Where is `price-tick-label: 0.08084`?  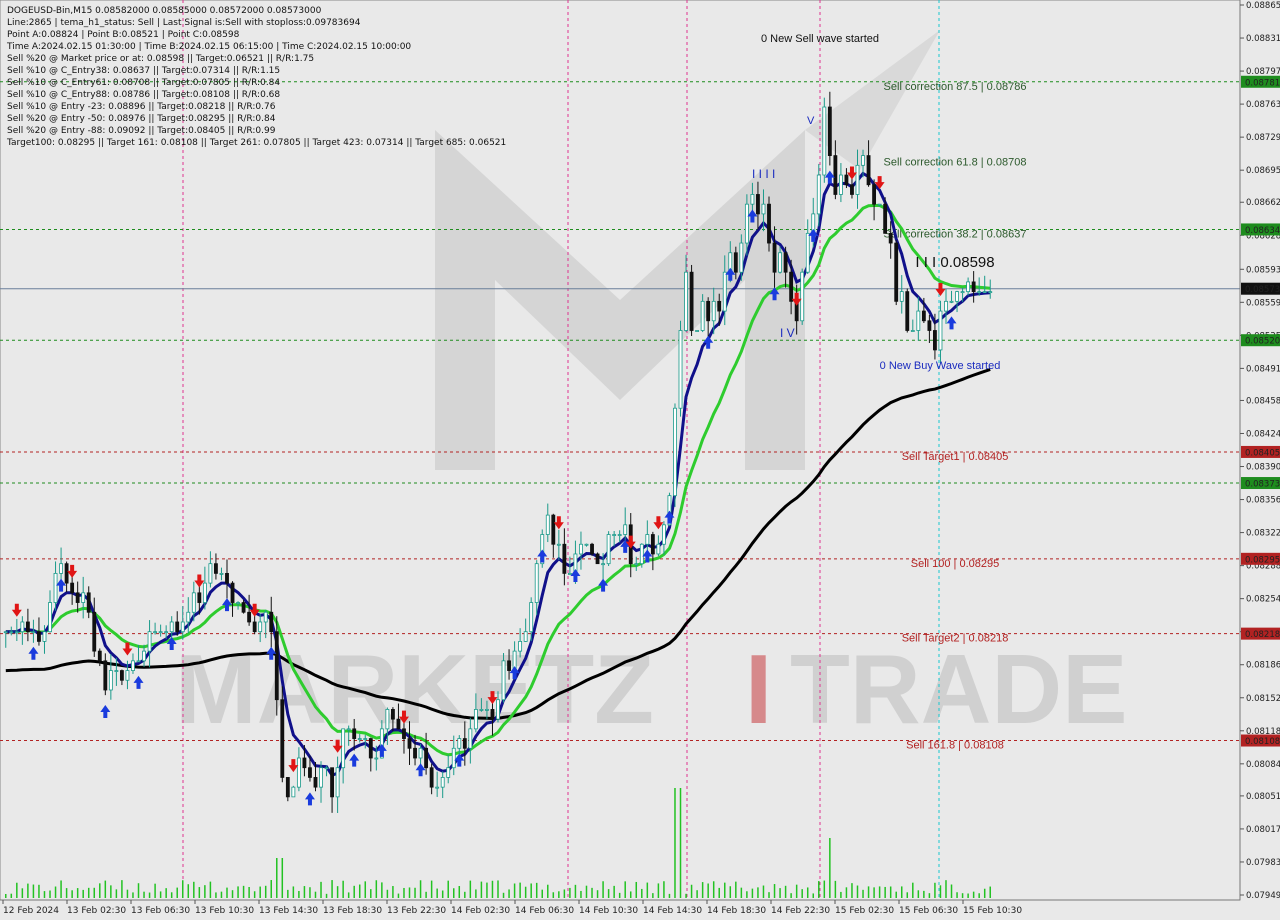 price-tick-label: 0.08084 is located at coordinates (1263, 765).